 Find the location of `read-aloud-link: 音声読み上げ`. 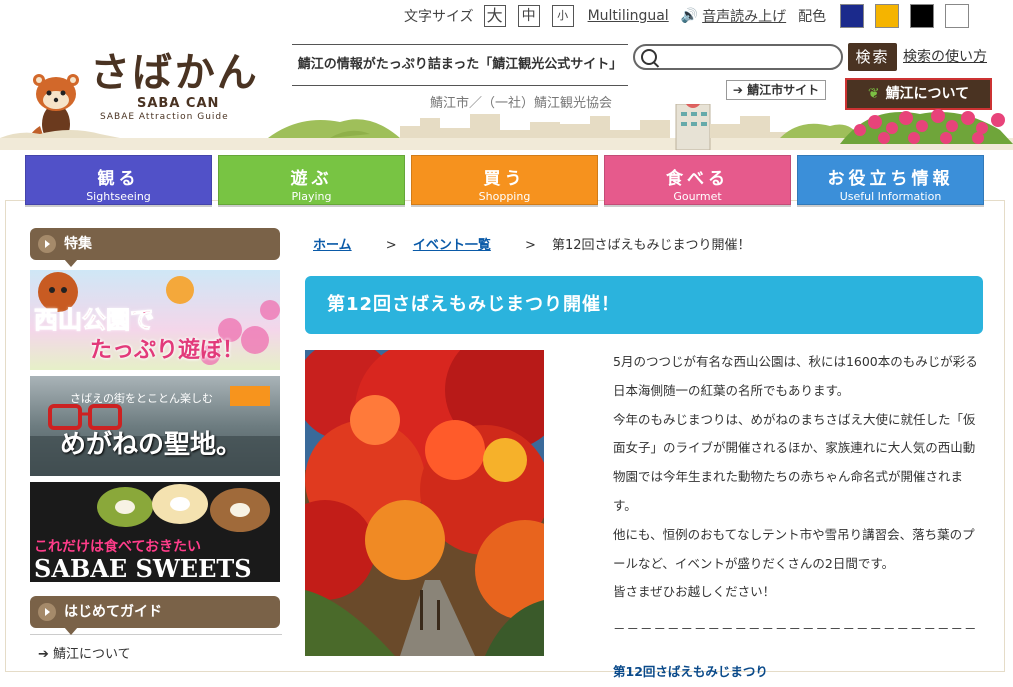

read-aloud-link: 音声読み上げ is located at coordinates (744, 16).